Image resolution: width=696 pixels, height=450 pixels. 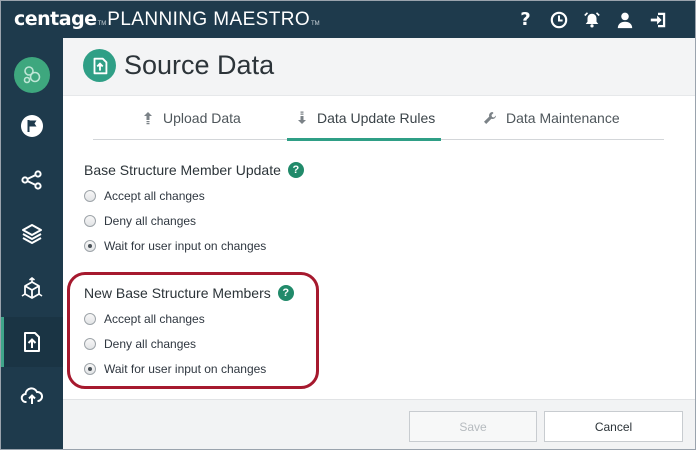 What do you see at coordinates (490, 118) in the screenshot?
I see `wrench-icon` at bounding box center [490, 118].